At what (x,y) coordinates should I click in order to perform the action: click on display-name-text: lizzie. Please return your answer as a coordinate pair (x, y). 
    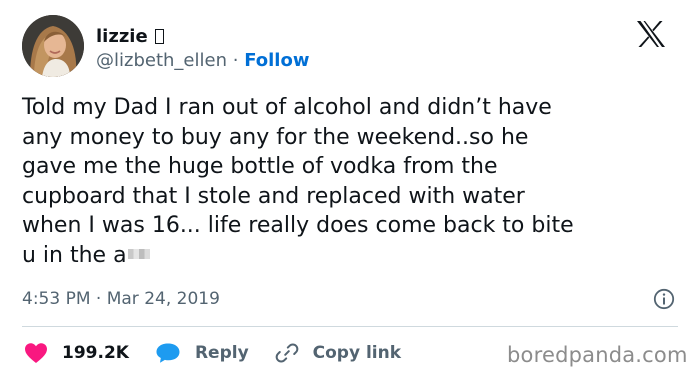
    Looking at the image, I should click on (122, 36).